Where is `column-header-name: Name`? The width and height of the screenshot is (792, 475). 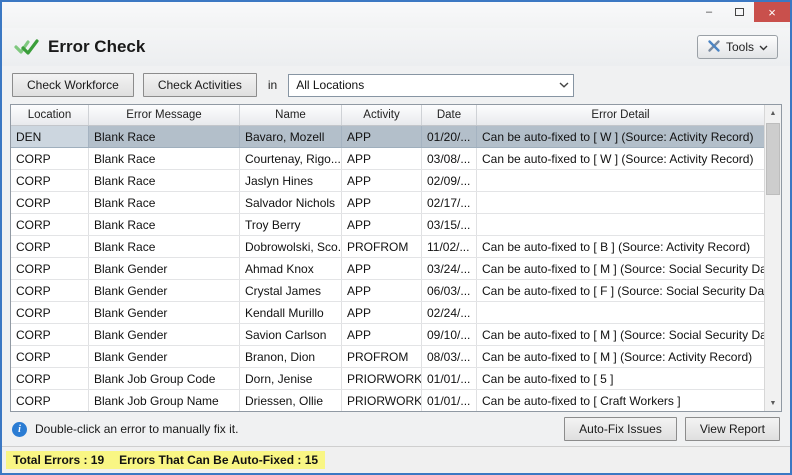
column-header-name: Name is located at coordinates (291, 115).